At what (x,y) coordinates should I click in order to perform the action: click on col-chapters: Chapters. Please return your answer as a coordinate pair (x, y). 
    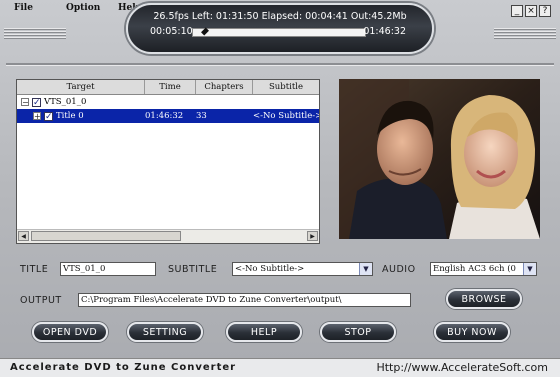
    Looking at the image, I should click on (224, 87).